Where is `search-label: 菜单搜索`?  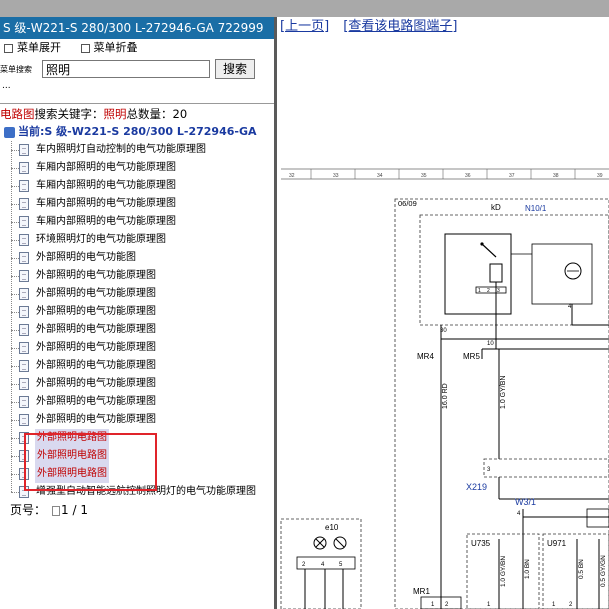 search-label: 菜单搜索 is located at coordinates (16, 69).